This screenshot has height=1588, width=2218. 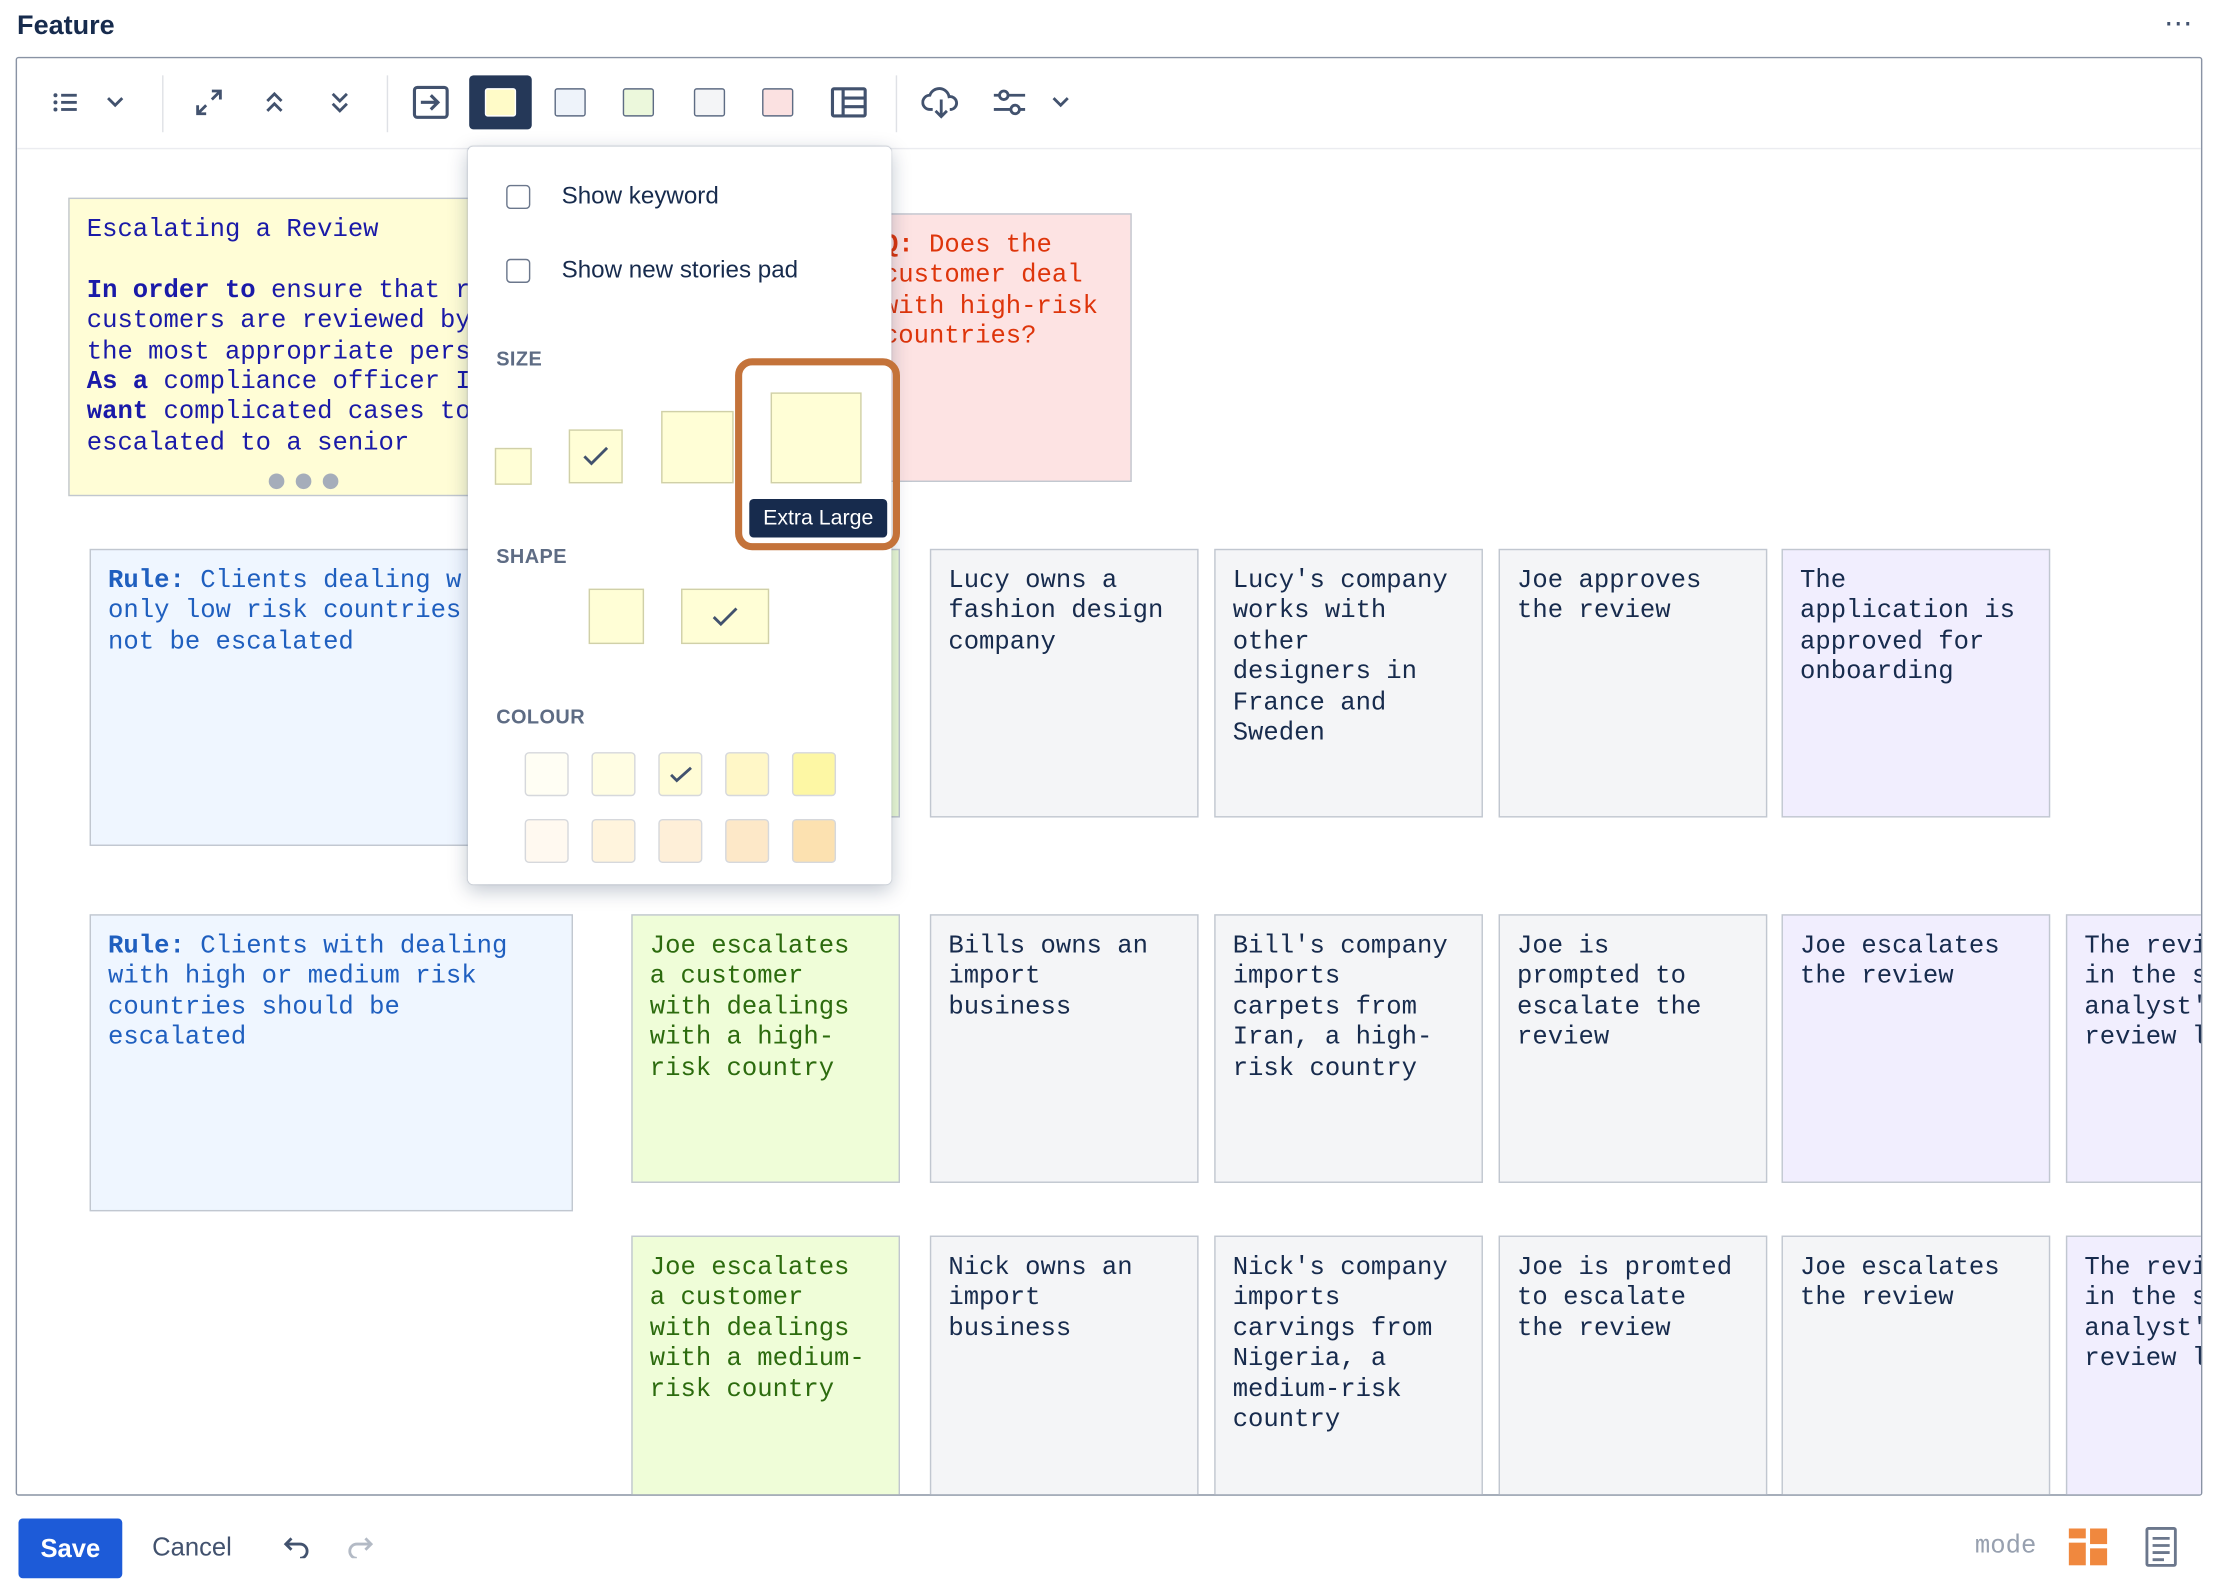 What do you see at coordinates (616, 616) in the screenshot?
I see `shape-square-option` at bounding box center [616, 616].